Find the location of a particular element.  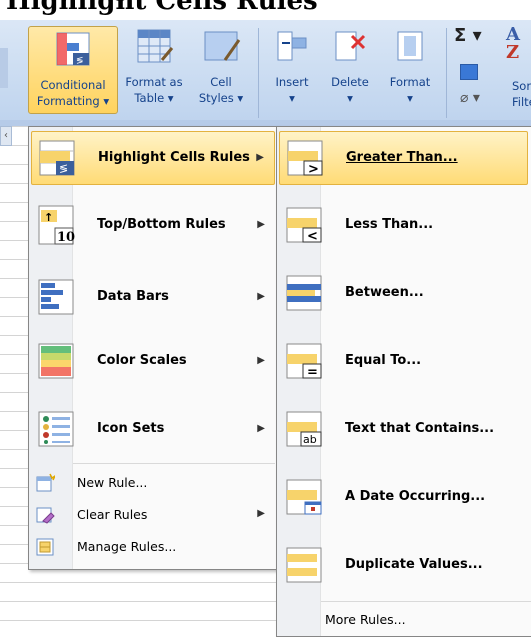

insert-cells-icon is located at coordinates (292, 46).